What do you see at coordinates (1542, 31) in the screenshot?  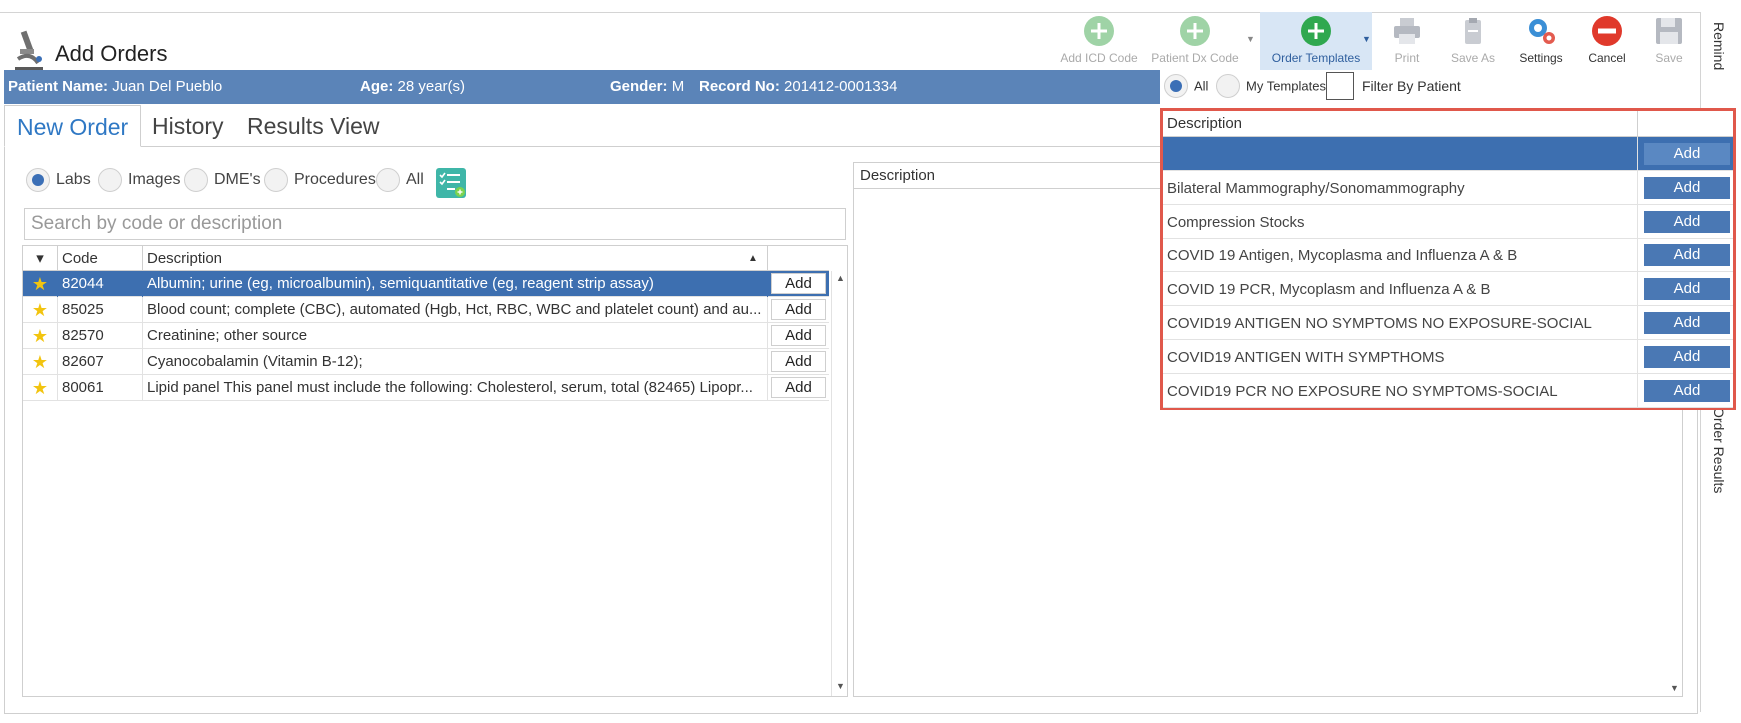 I see `gear-icon` at bounding box center [1542, 31].